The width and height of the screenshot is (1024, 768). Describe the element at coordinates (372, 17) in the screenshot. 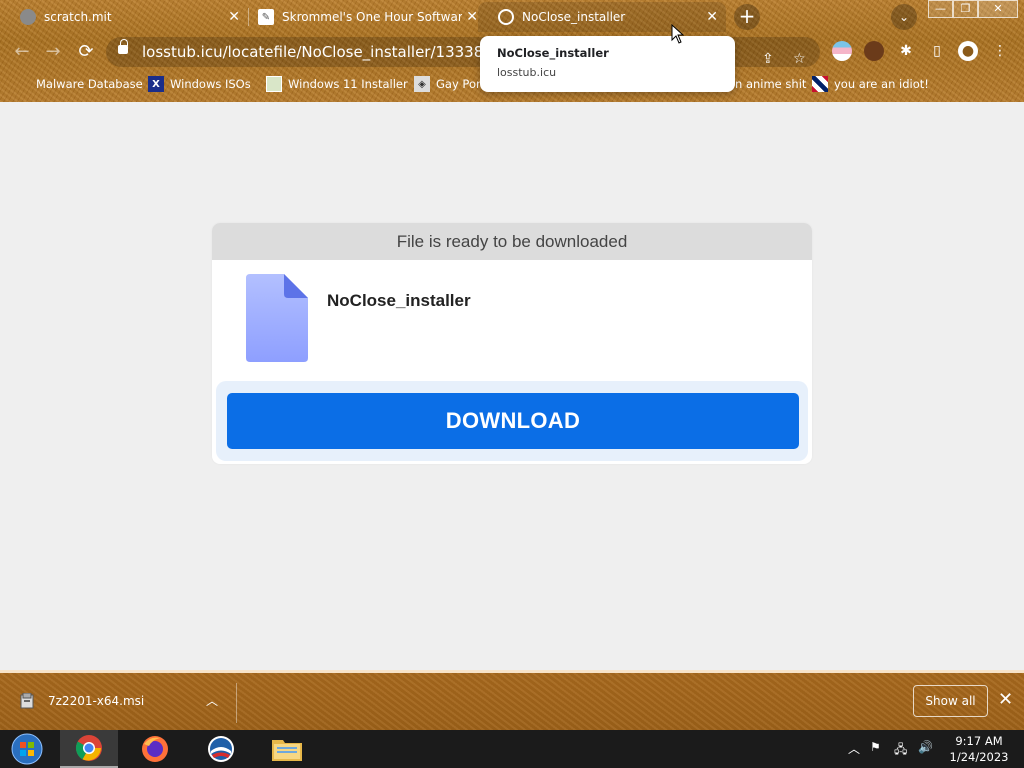

I see `tab-title: Skrommel's One Hour Software -` at that location.